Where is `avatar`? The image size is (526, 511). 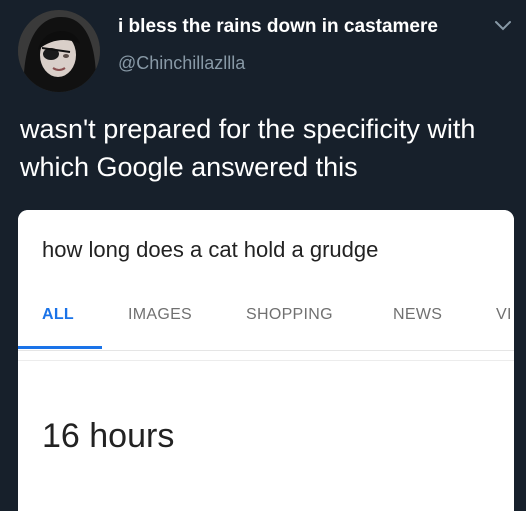
avatar is located at coordinates (59, 51).